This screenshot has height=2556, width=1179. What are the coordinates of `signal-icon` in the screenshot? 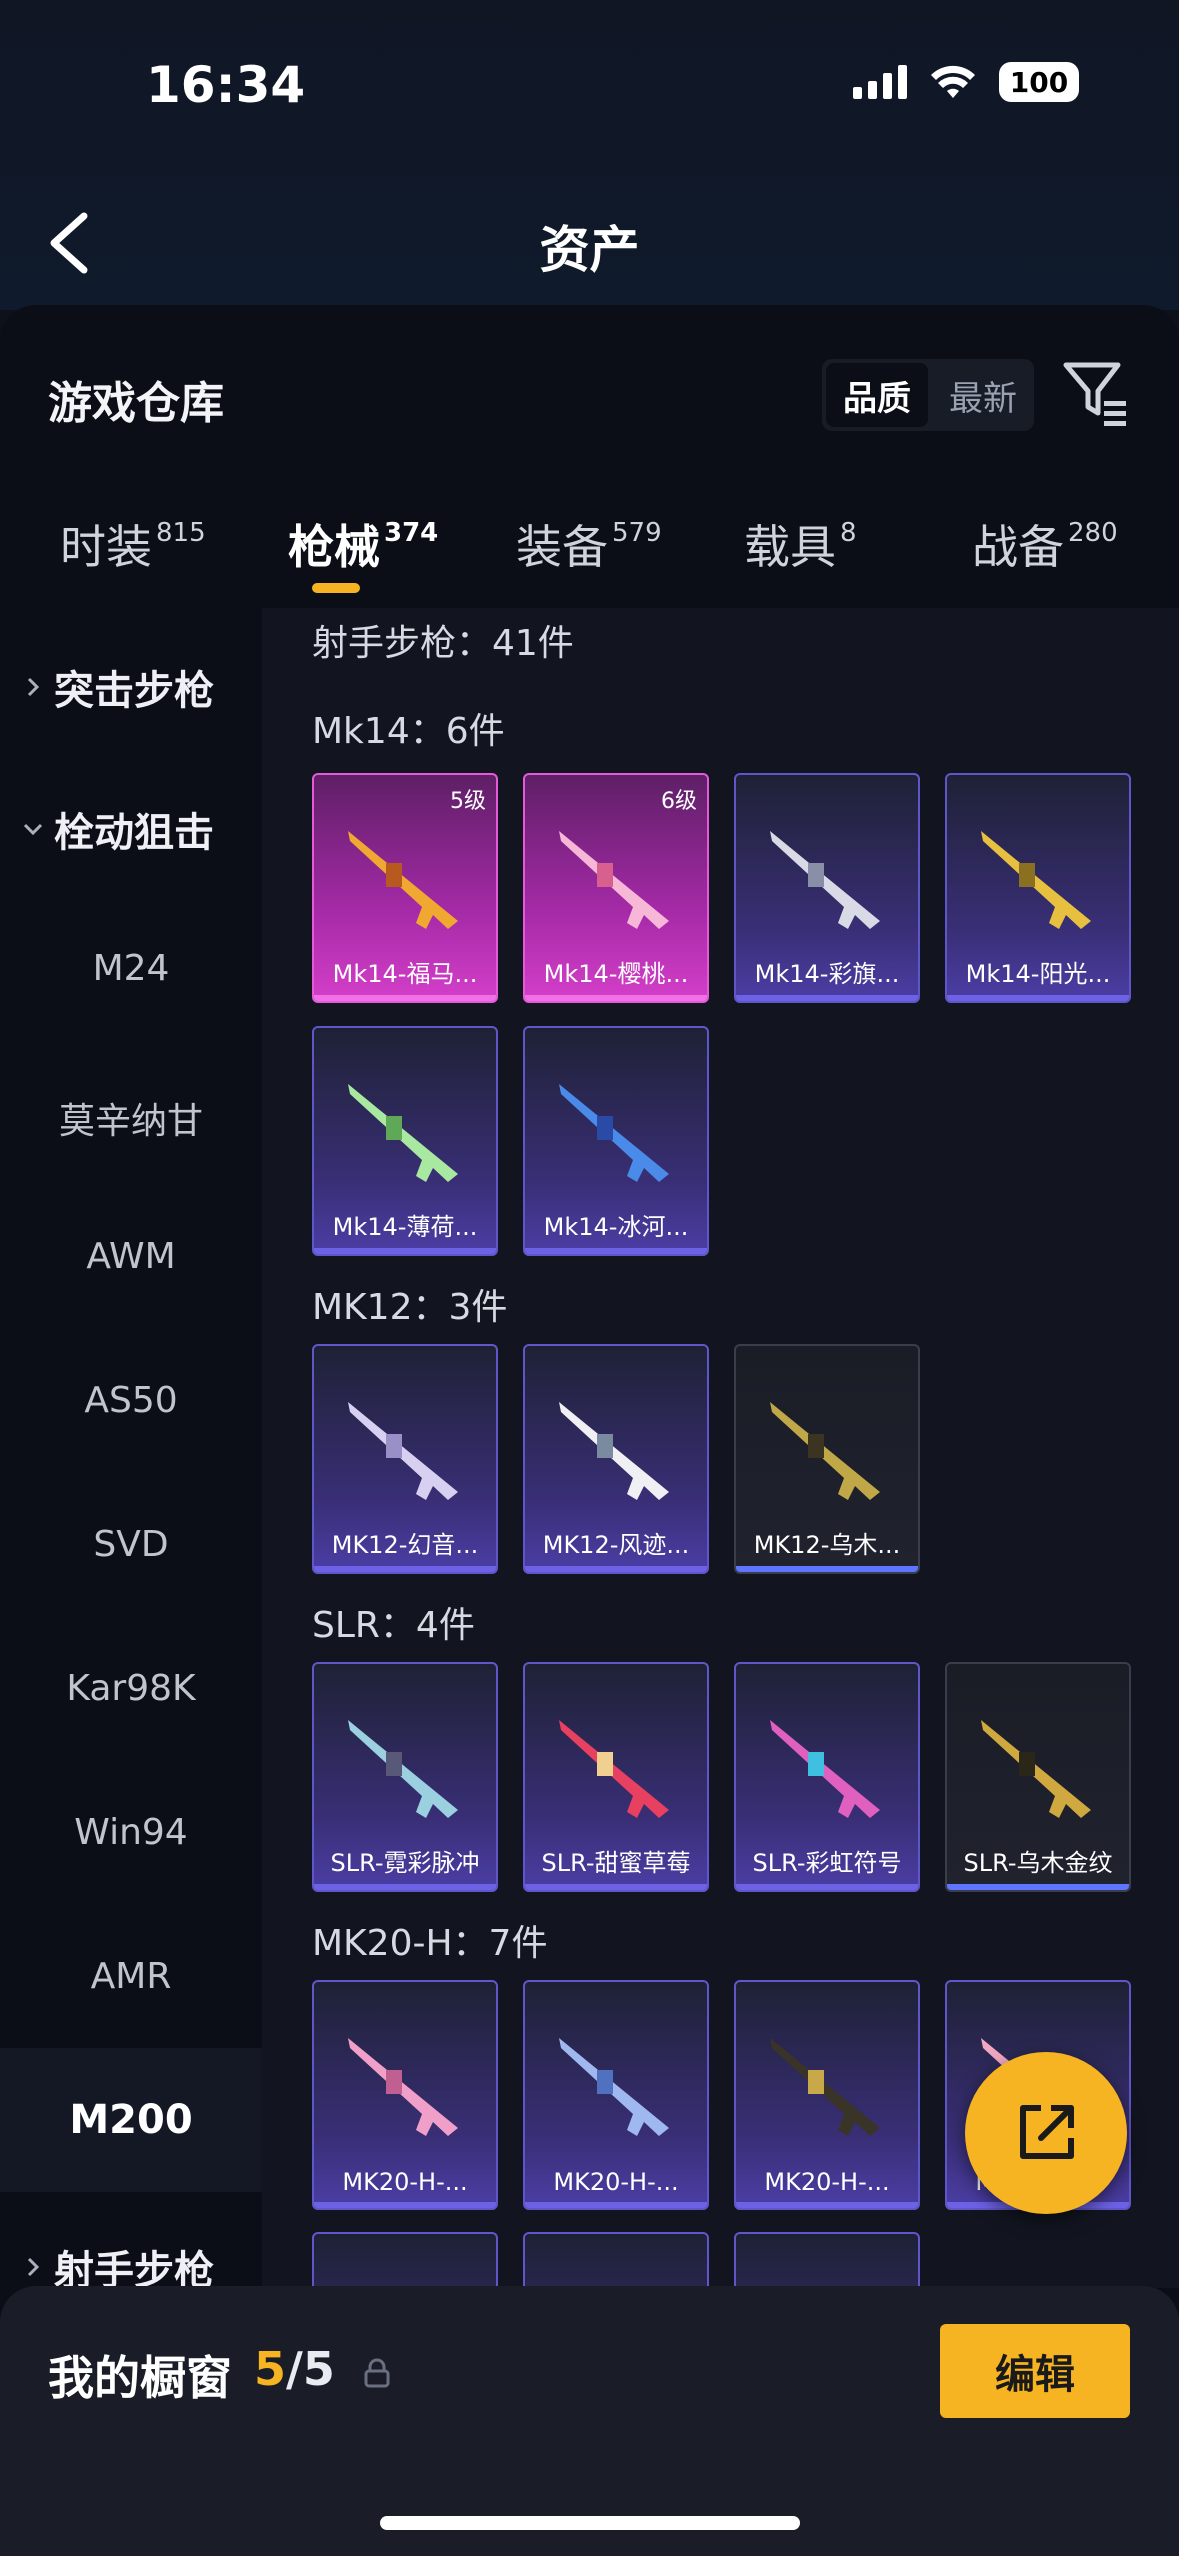 It's located at (880, 82).